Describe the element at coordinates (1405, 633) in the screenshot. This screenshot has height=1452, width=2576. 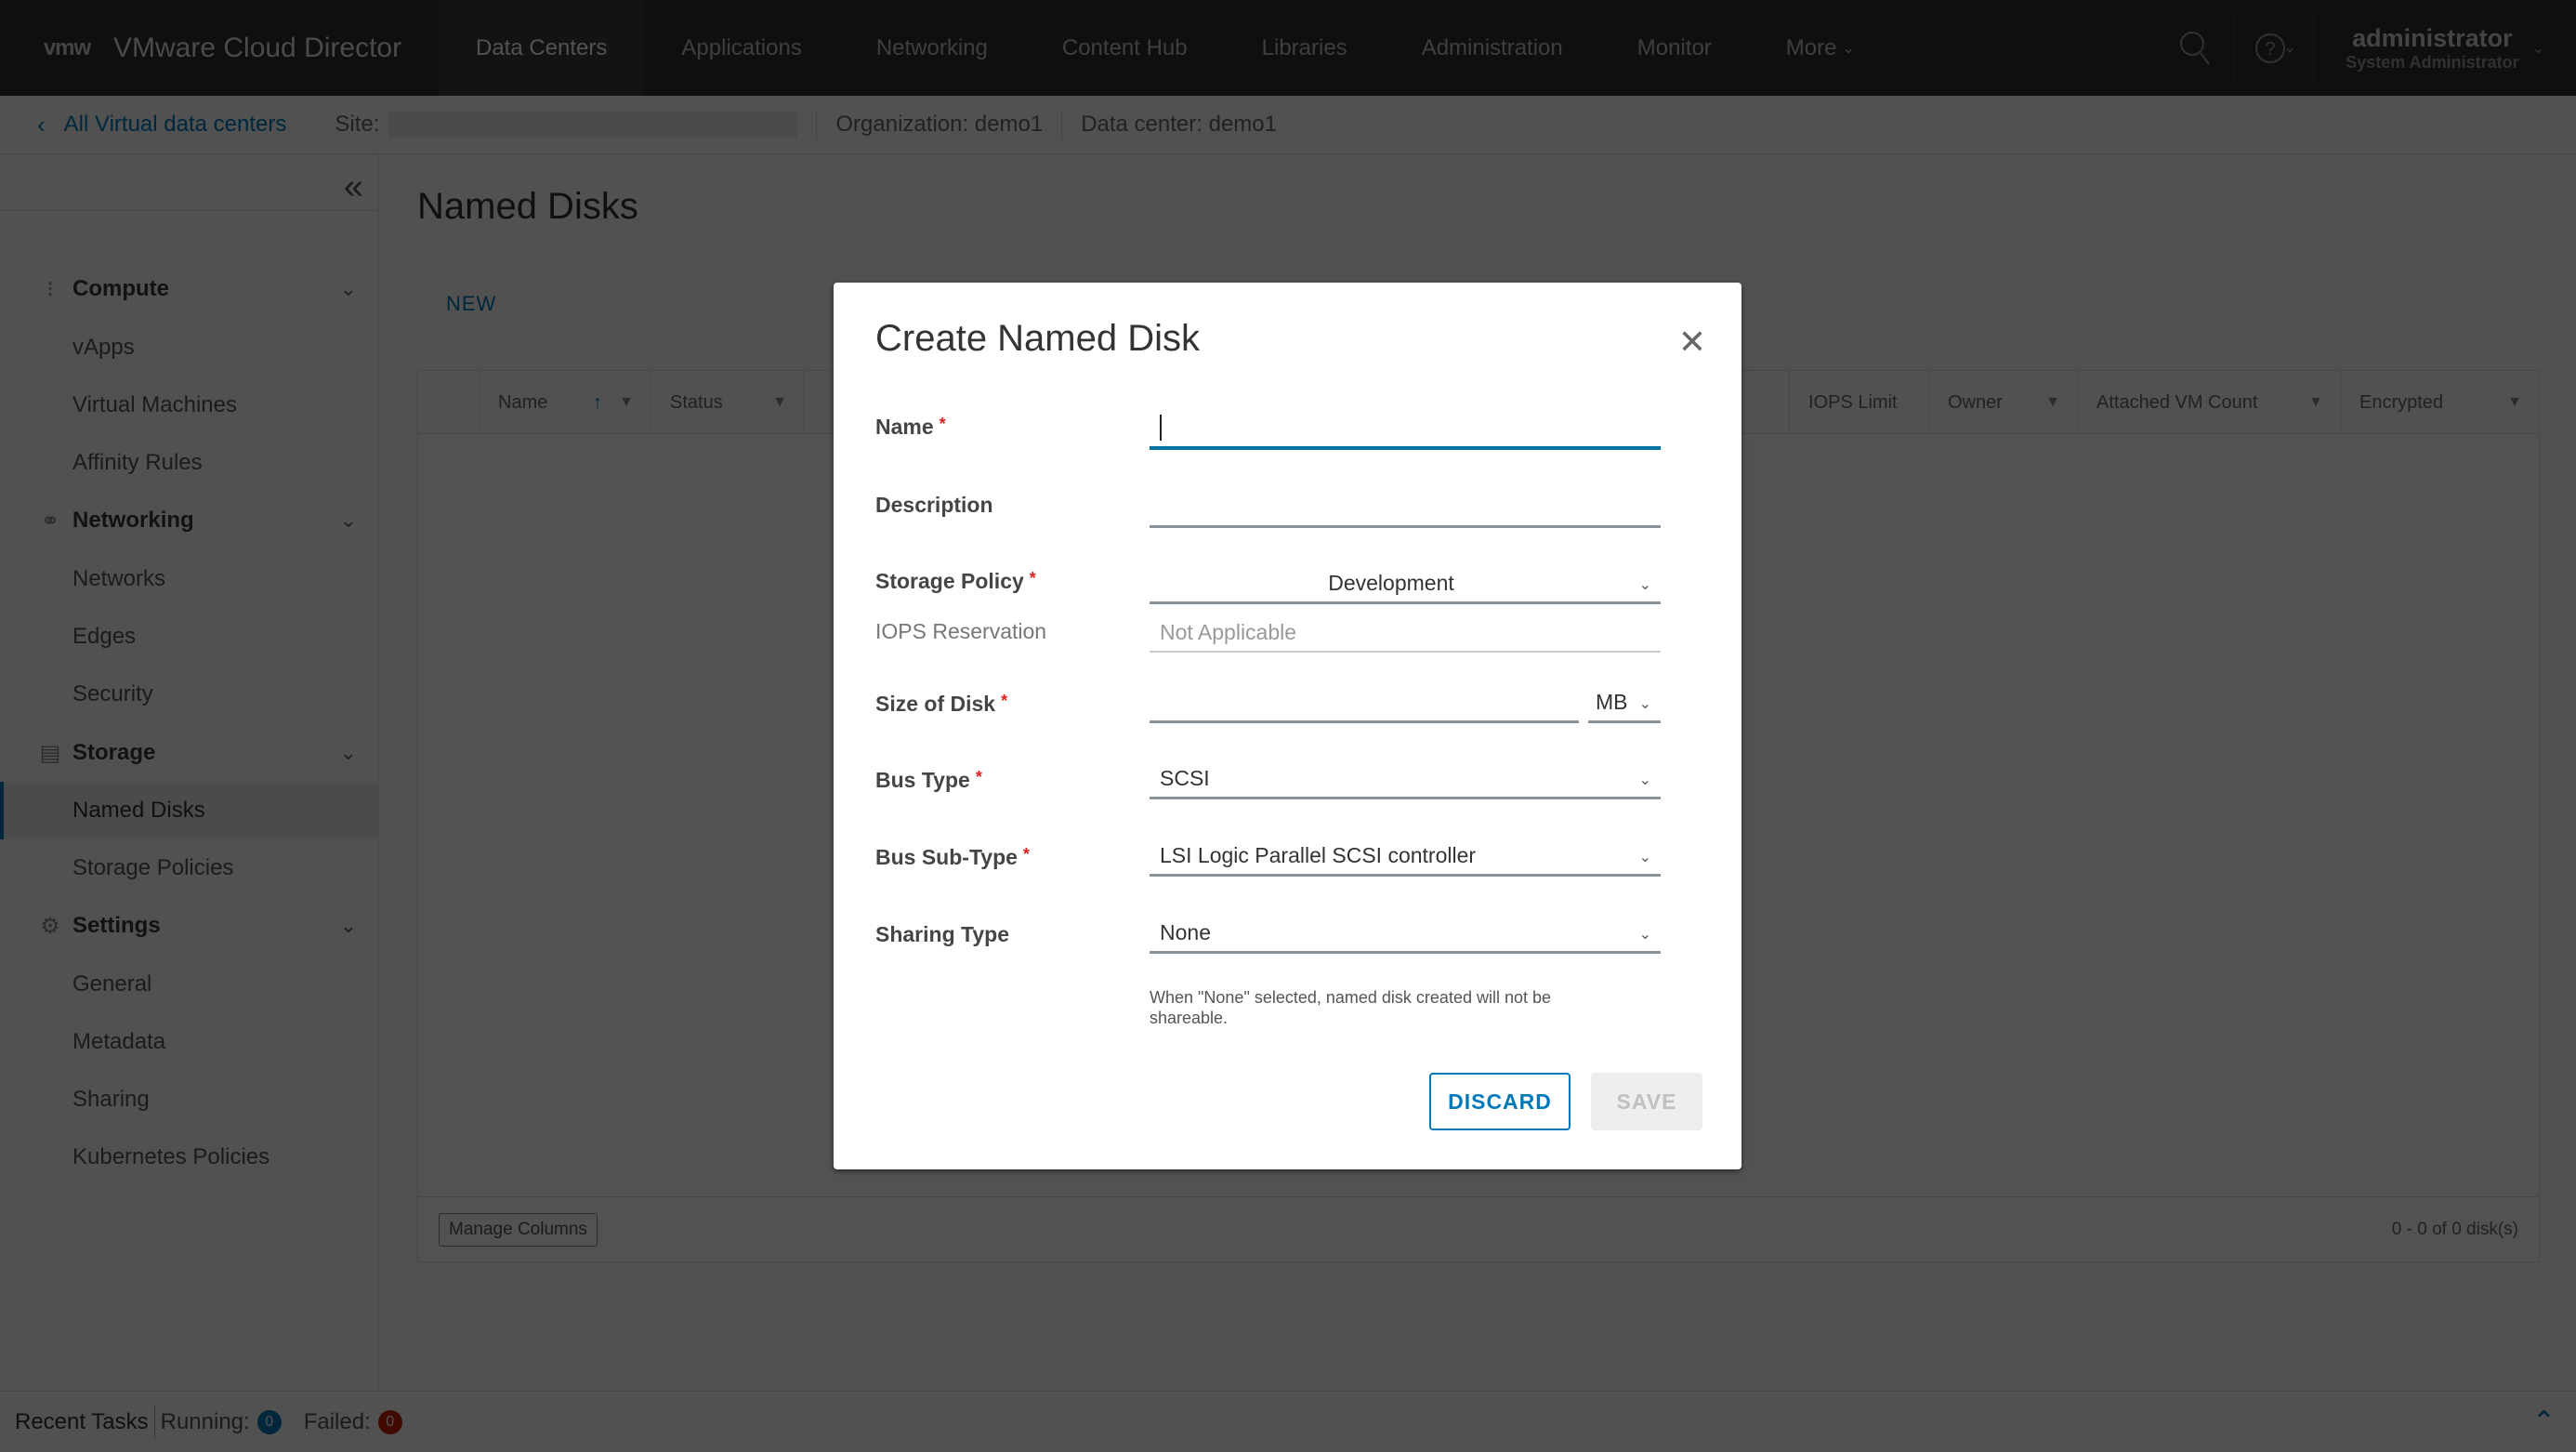
I see `iops-reservation-input-wrapper: Not Applicable` at that location.